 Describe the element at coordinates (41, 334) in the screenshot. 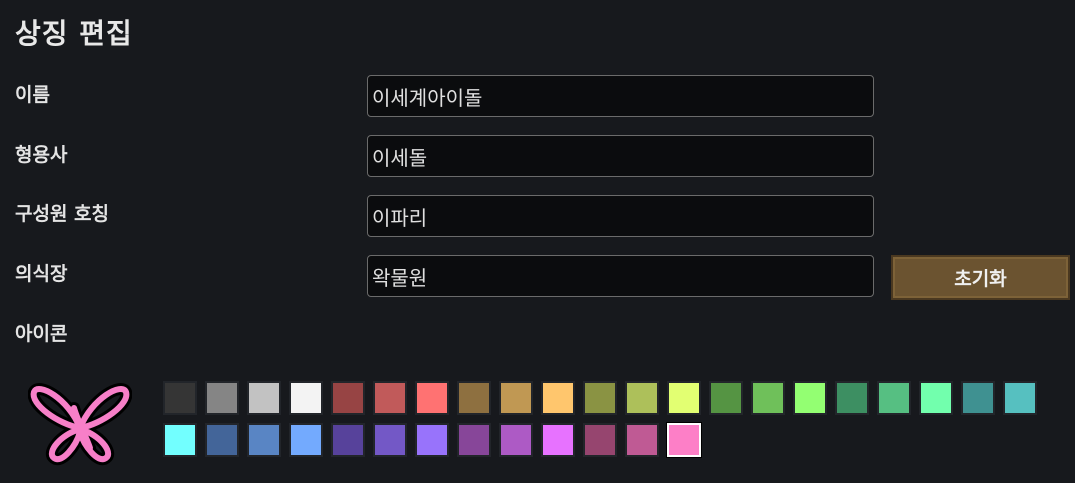

I see `icon-label: 아이콘` at that location.